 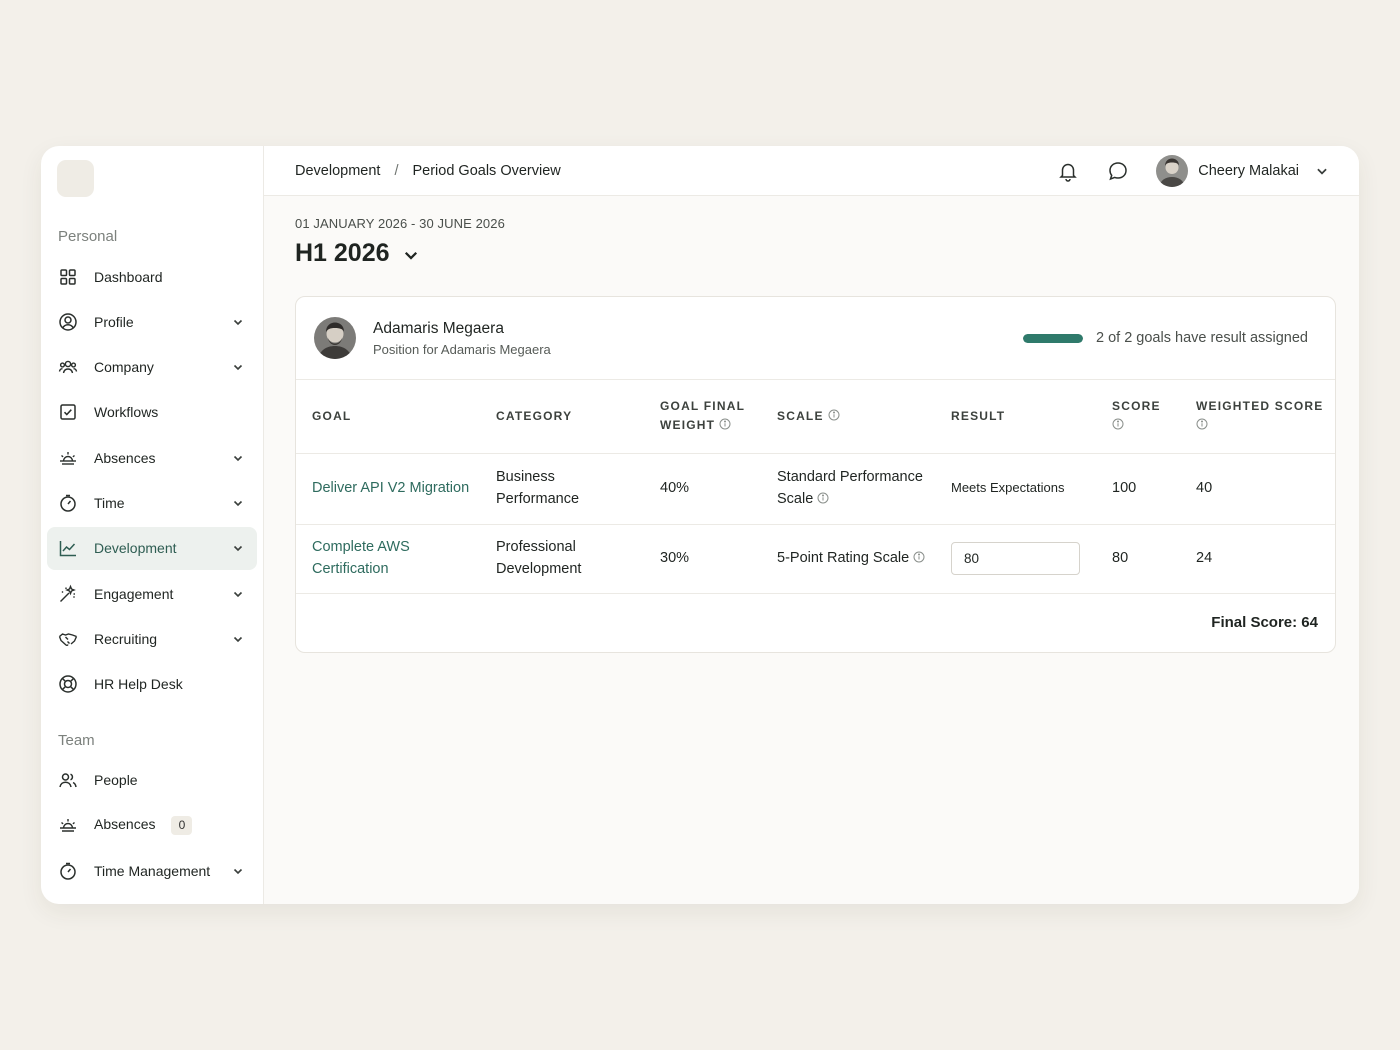 I want to click on weight-cell: 30%, so click(x=702, y=559).